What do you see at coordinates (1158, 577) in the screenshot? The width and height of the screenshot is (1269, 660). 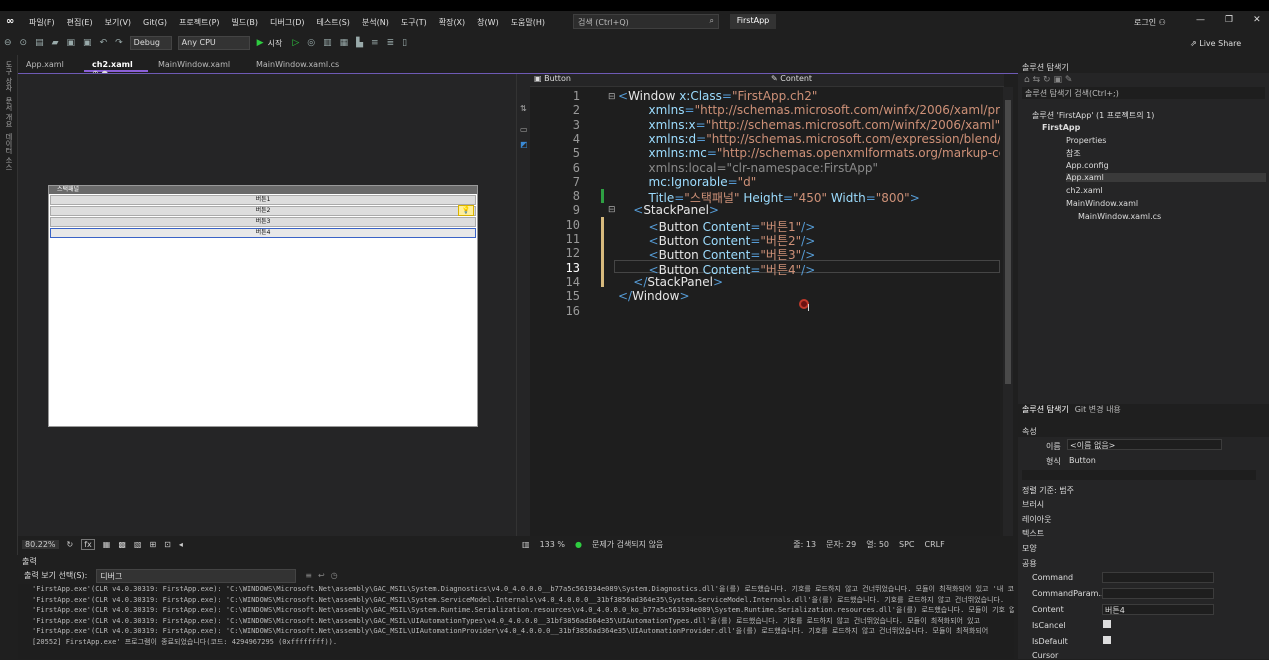 I see `prop-command-value` at bounding box center [1158, 577].